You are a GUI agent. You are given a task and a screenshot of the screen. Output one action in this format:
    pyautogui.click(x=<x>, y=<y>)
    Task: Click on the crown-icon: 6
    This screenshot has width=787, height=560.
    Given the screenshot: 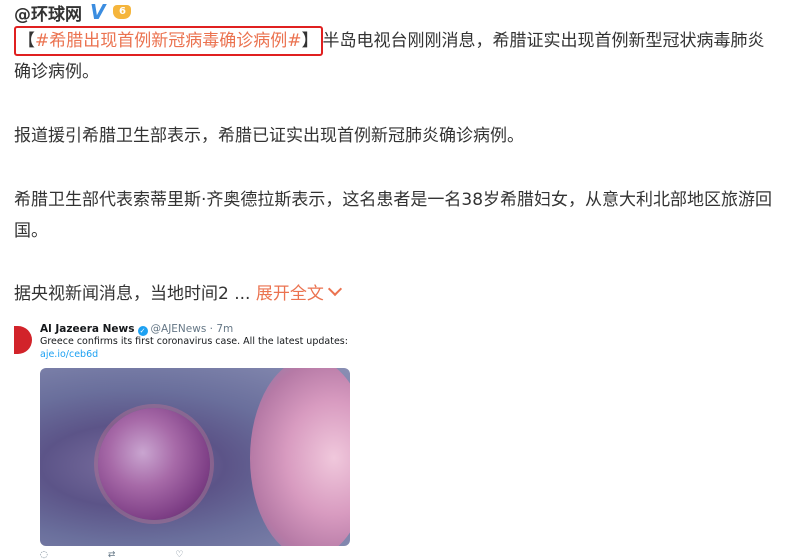 What is the action you would take?
    pyautogui.click(x=122, y=12)
    